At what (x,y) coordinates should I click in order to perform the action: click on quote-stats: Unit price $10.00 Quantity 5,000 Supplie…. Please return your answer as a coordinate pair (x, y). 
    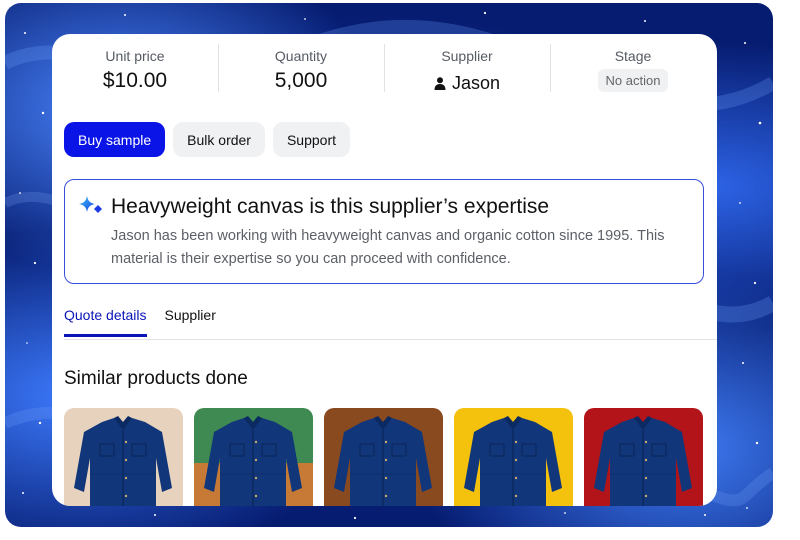
    Looking at the image, I should click on (384, 69).